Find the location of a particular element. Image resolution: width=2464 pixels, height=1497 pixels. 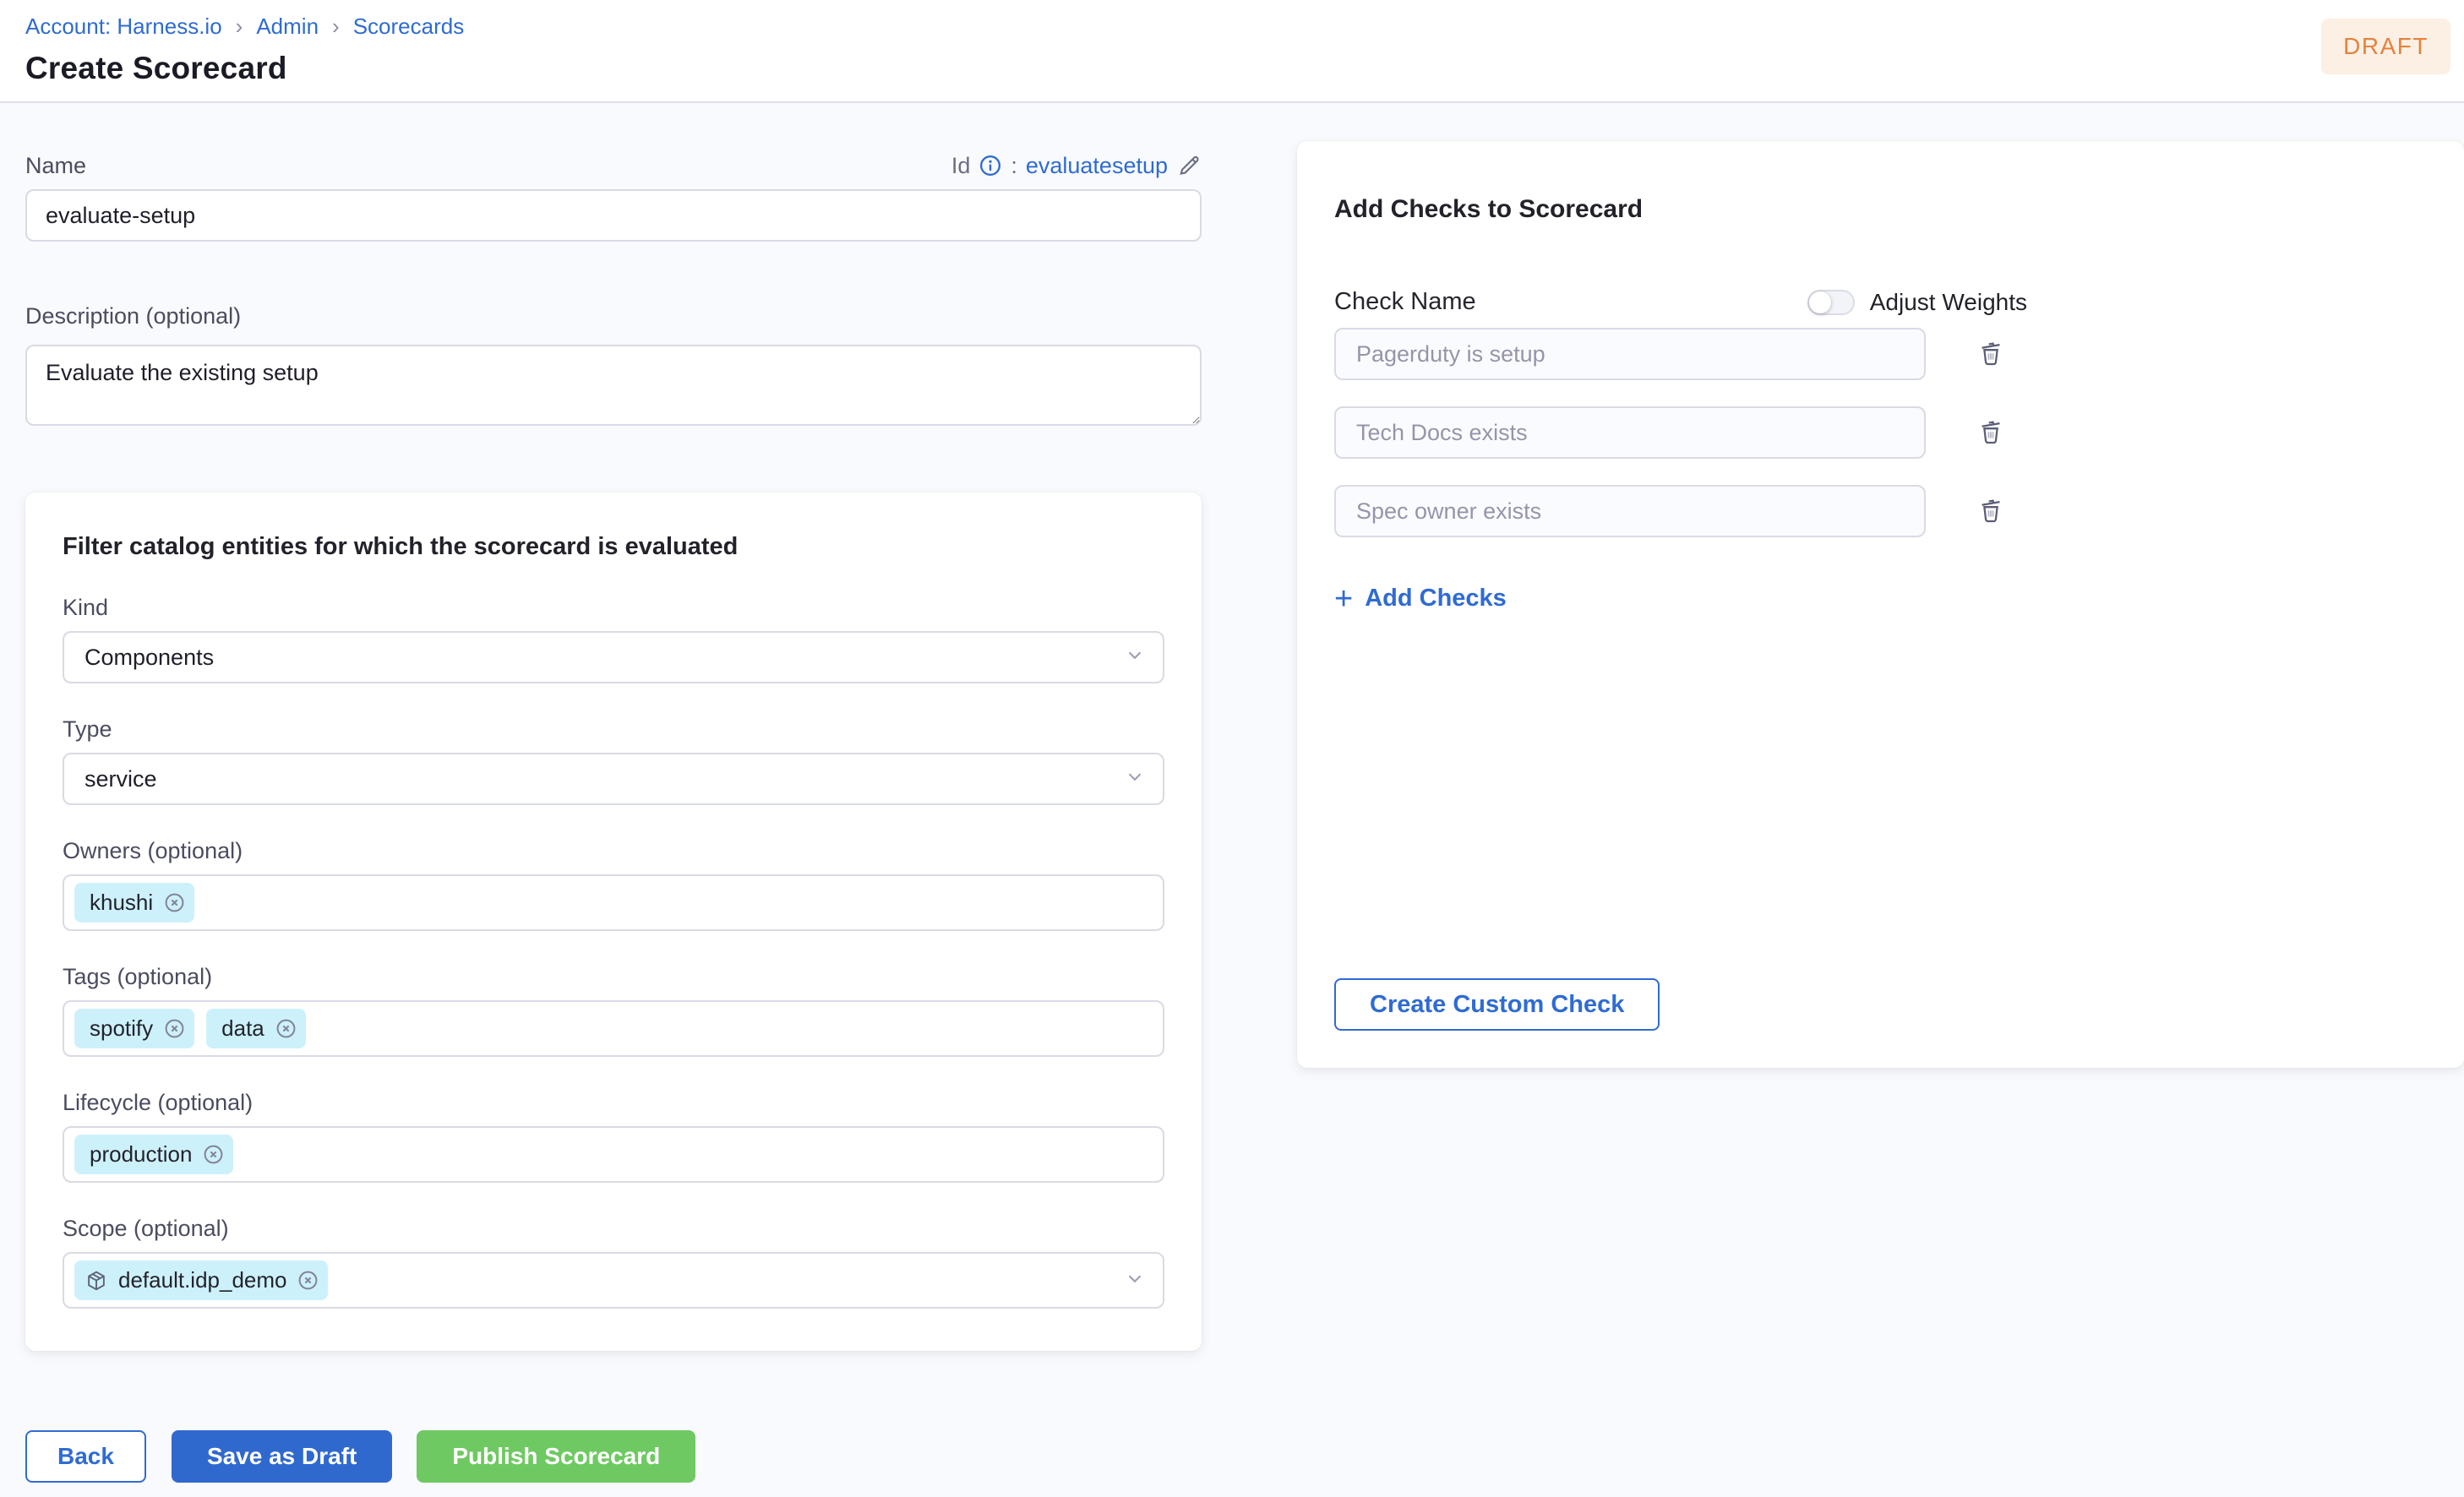

add-checks-label: Add Checks is located at coordinates (1436, 598).